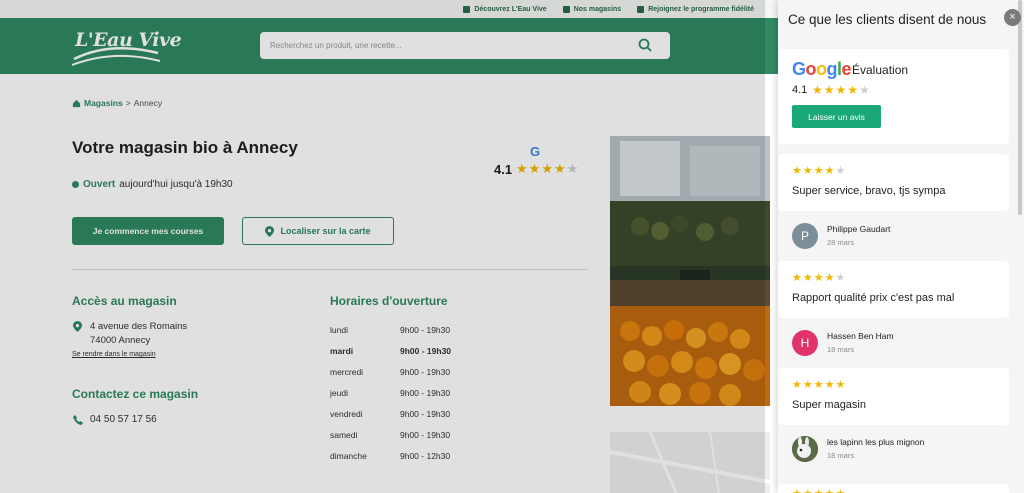 The height and width of the screenshot is (493, 1024). What do you see at coordinates (893, 396) in the screenshot?
I see `review-card: ★ ★ ★ ★ ★ Super magasin` at bounding box center [893, 396].